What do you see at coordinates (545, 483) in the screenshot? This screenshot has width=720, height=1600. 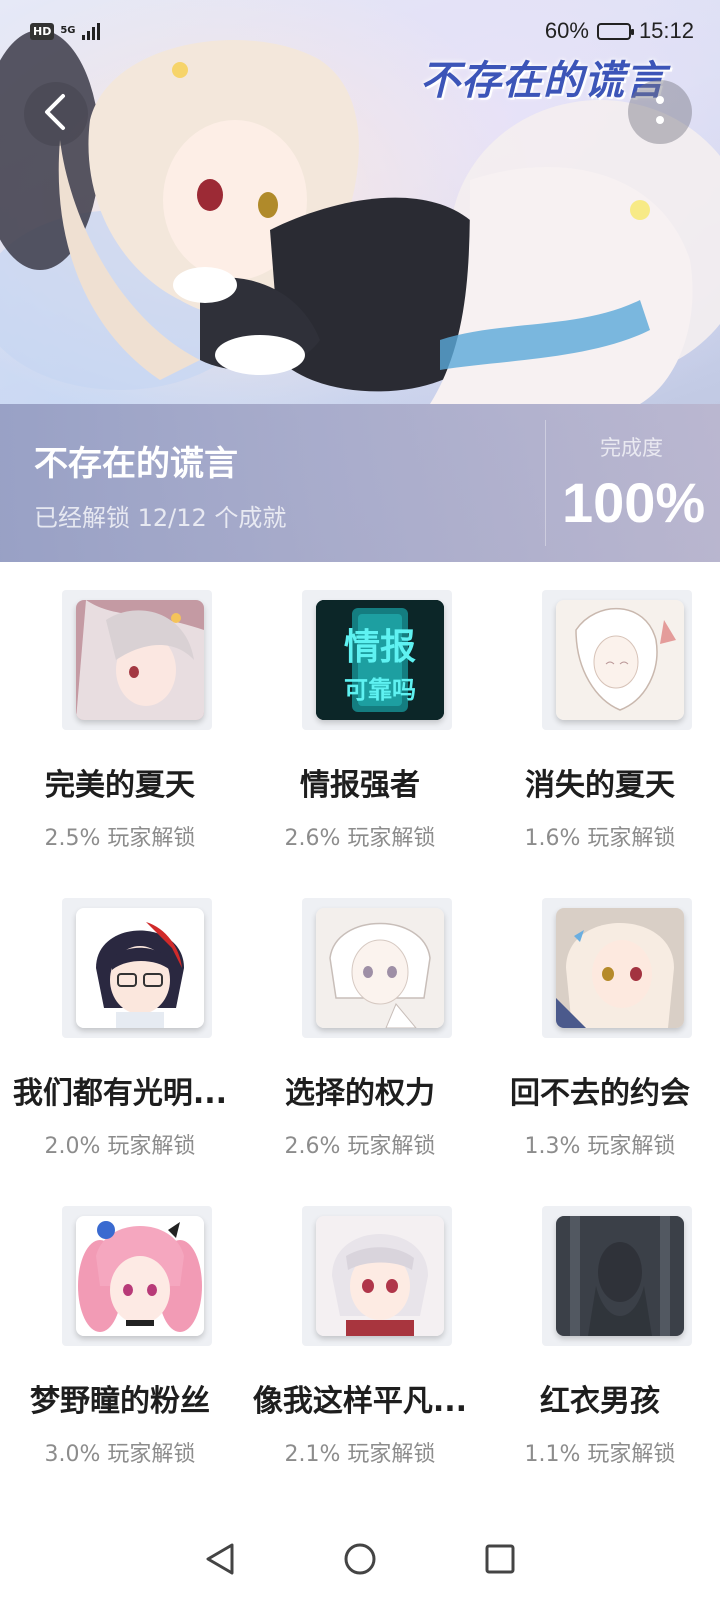 I see `panel-divider` at bounding box center [545, 483].